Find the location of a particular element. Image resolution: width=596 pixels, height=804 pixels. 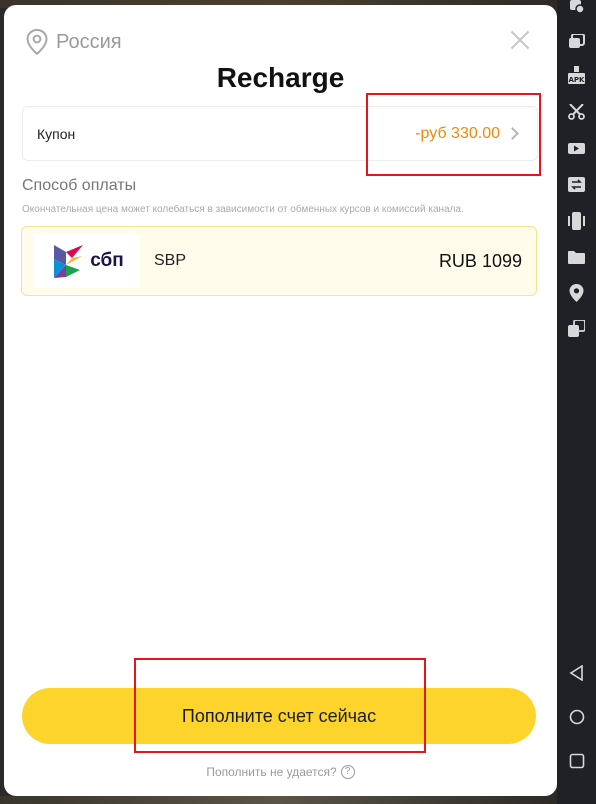

sbp-logo-mark-icon is located at coordinates (69, 261).